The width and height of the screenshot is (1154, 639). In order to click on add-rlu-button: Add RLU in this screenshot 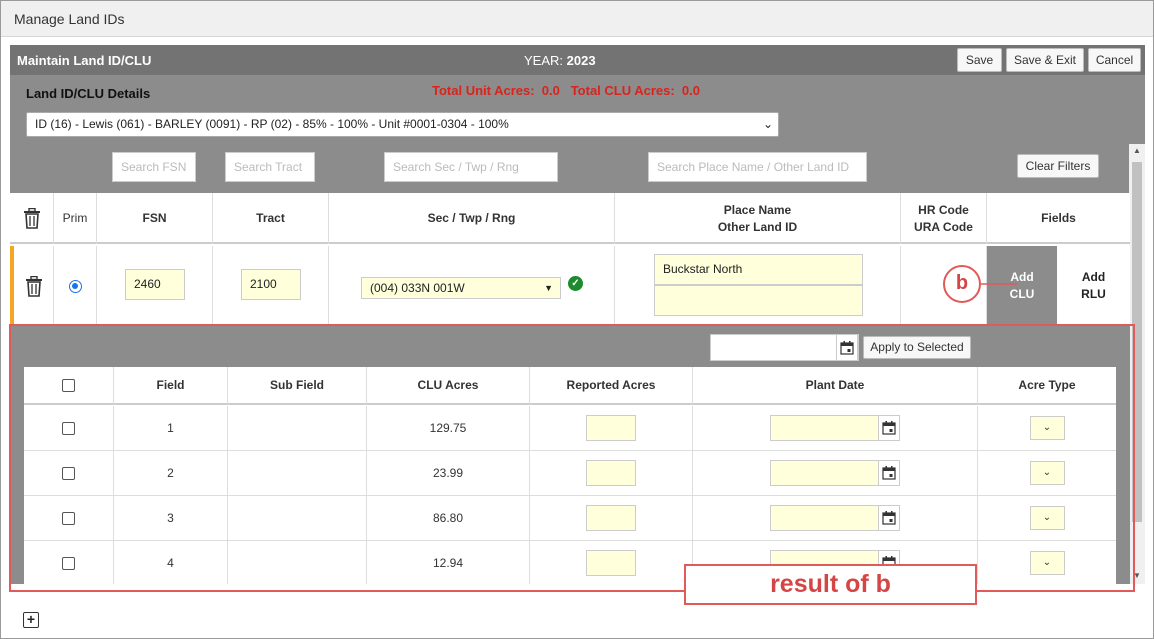, I will do `click(1093, 286)`.